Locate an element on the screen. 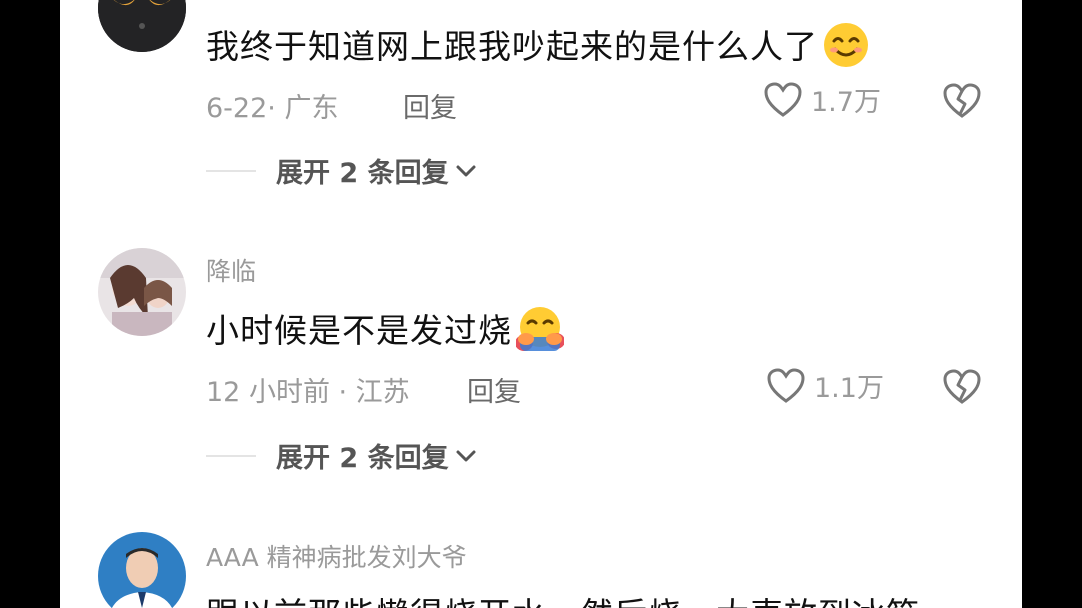  like-button: 1.7万 is located at coordinates (822, 99).